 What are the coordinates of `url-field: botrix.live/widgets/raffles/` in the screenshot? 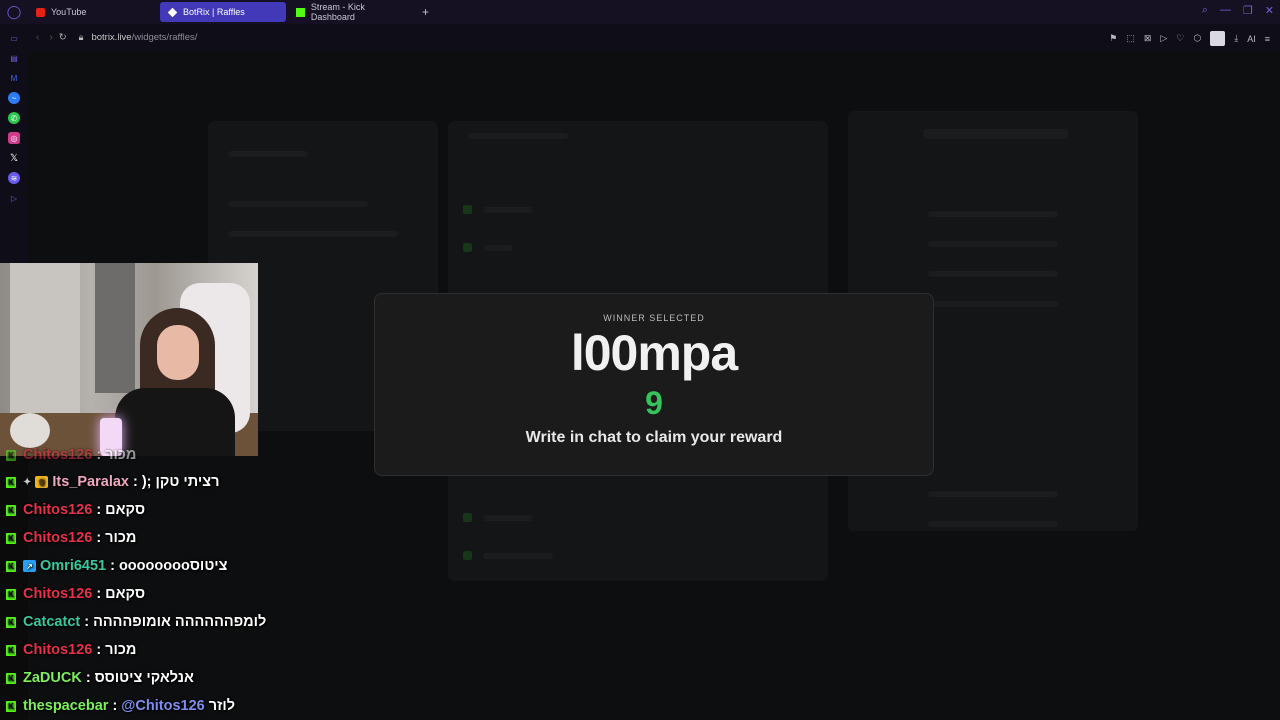 It's located at (144, 37).